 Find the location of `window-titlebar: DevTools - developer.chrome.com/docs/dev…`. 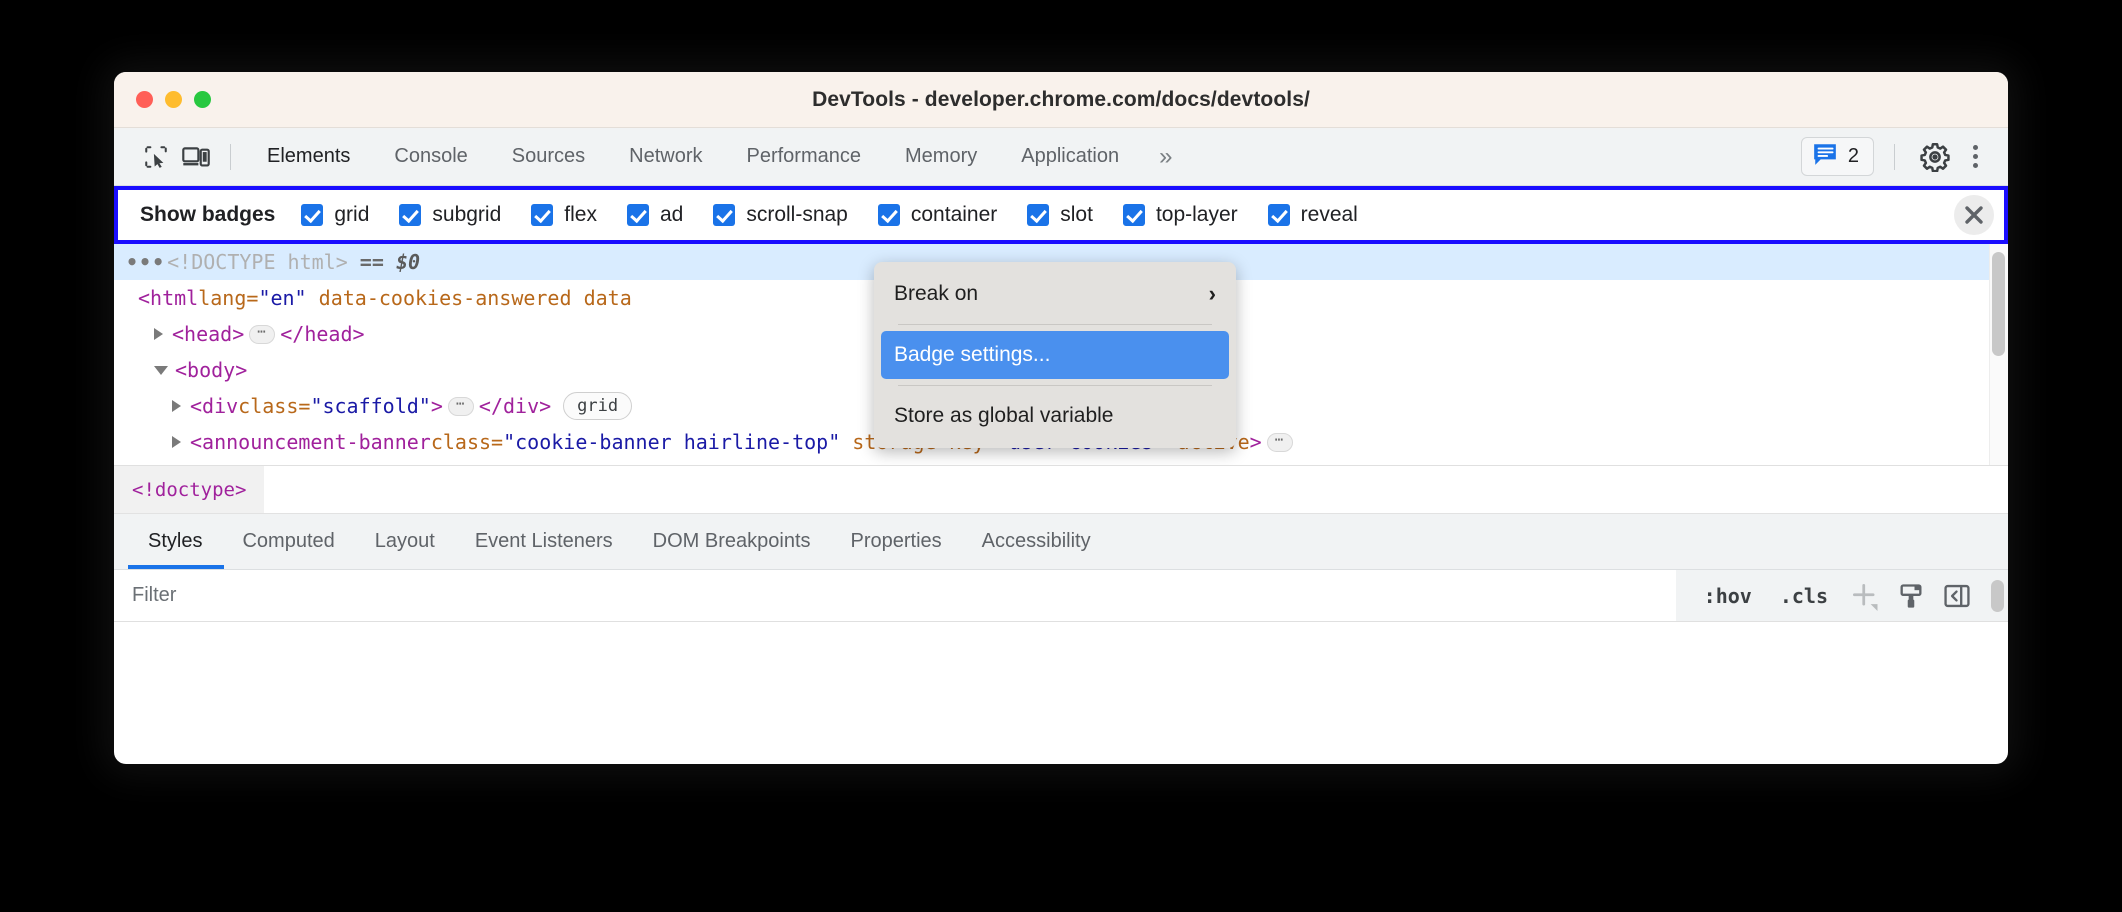

window-titlebar: DevTools - developer.chrome.com/docs/dev… is located at coordinates (1061, 100).